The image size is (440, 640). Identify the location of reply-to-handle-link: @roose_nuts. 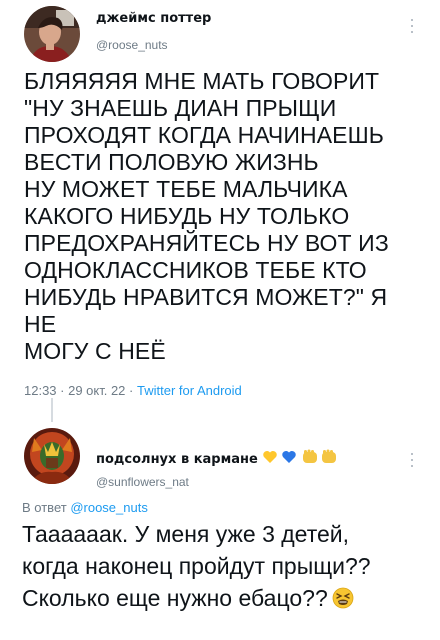
(109, 507).